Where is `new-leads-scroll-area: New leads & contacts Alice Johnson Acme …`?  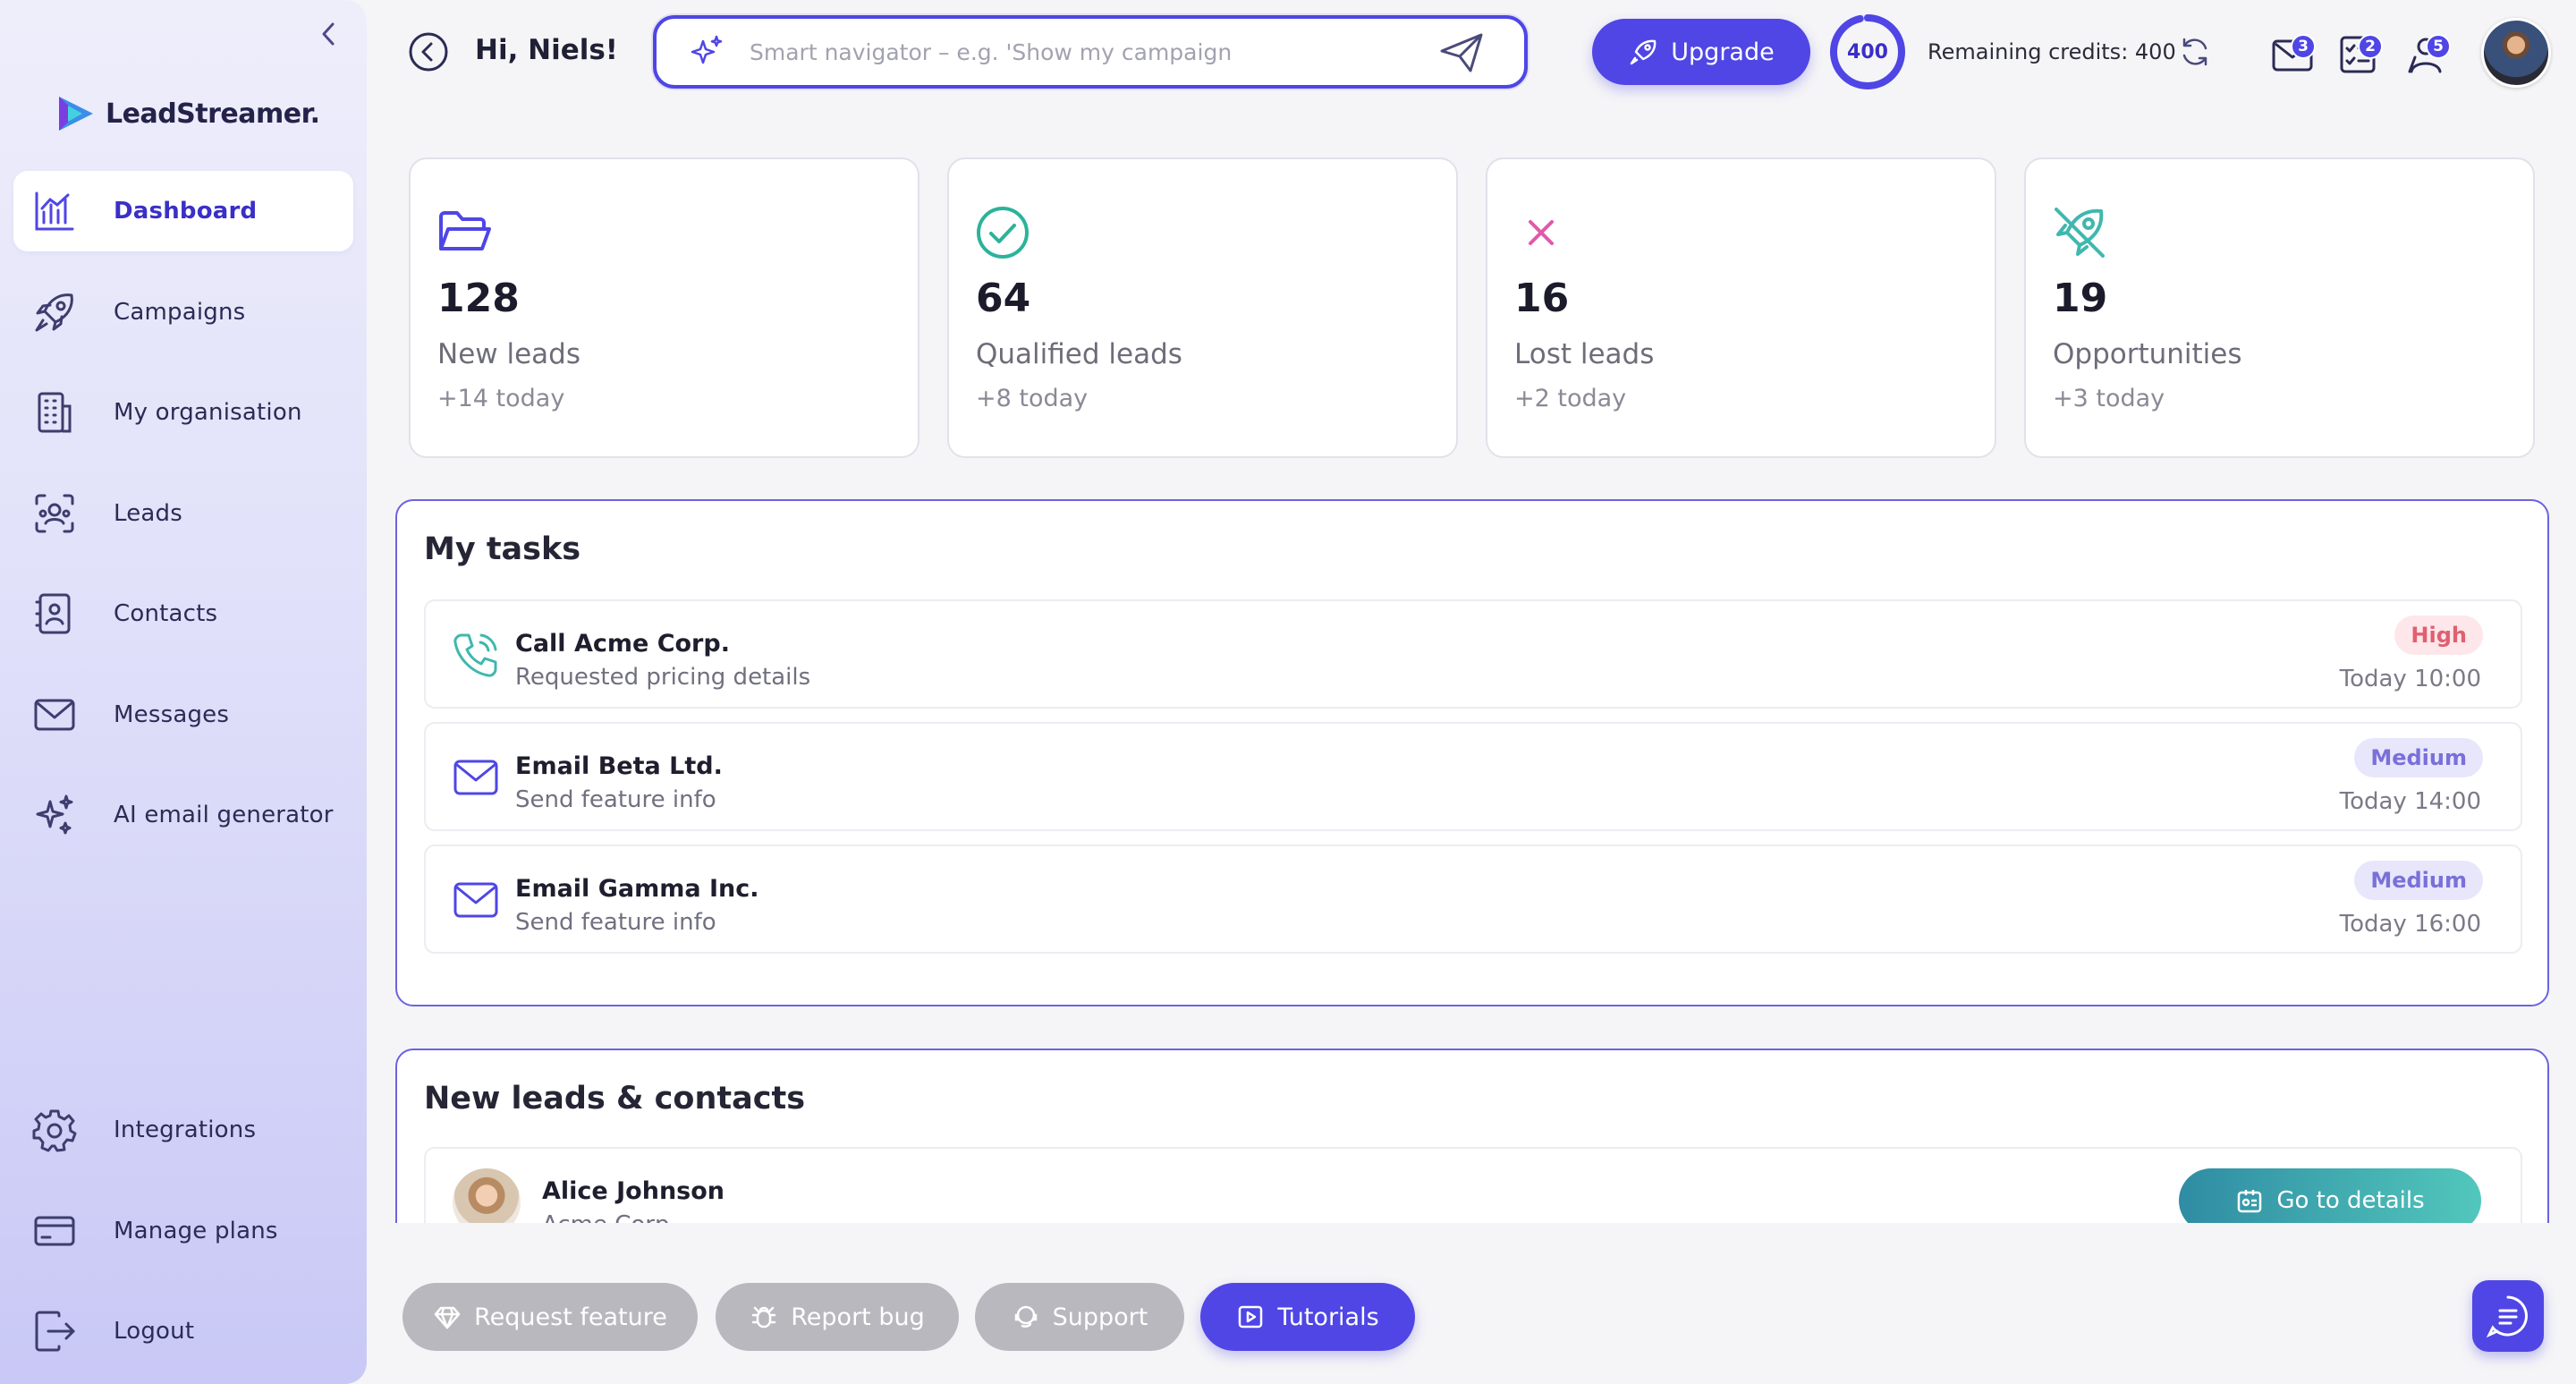 new-leads-scroll-area: New leads & contacts Alice Johnson Acme … is located at coordinates (1473, 1136).